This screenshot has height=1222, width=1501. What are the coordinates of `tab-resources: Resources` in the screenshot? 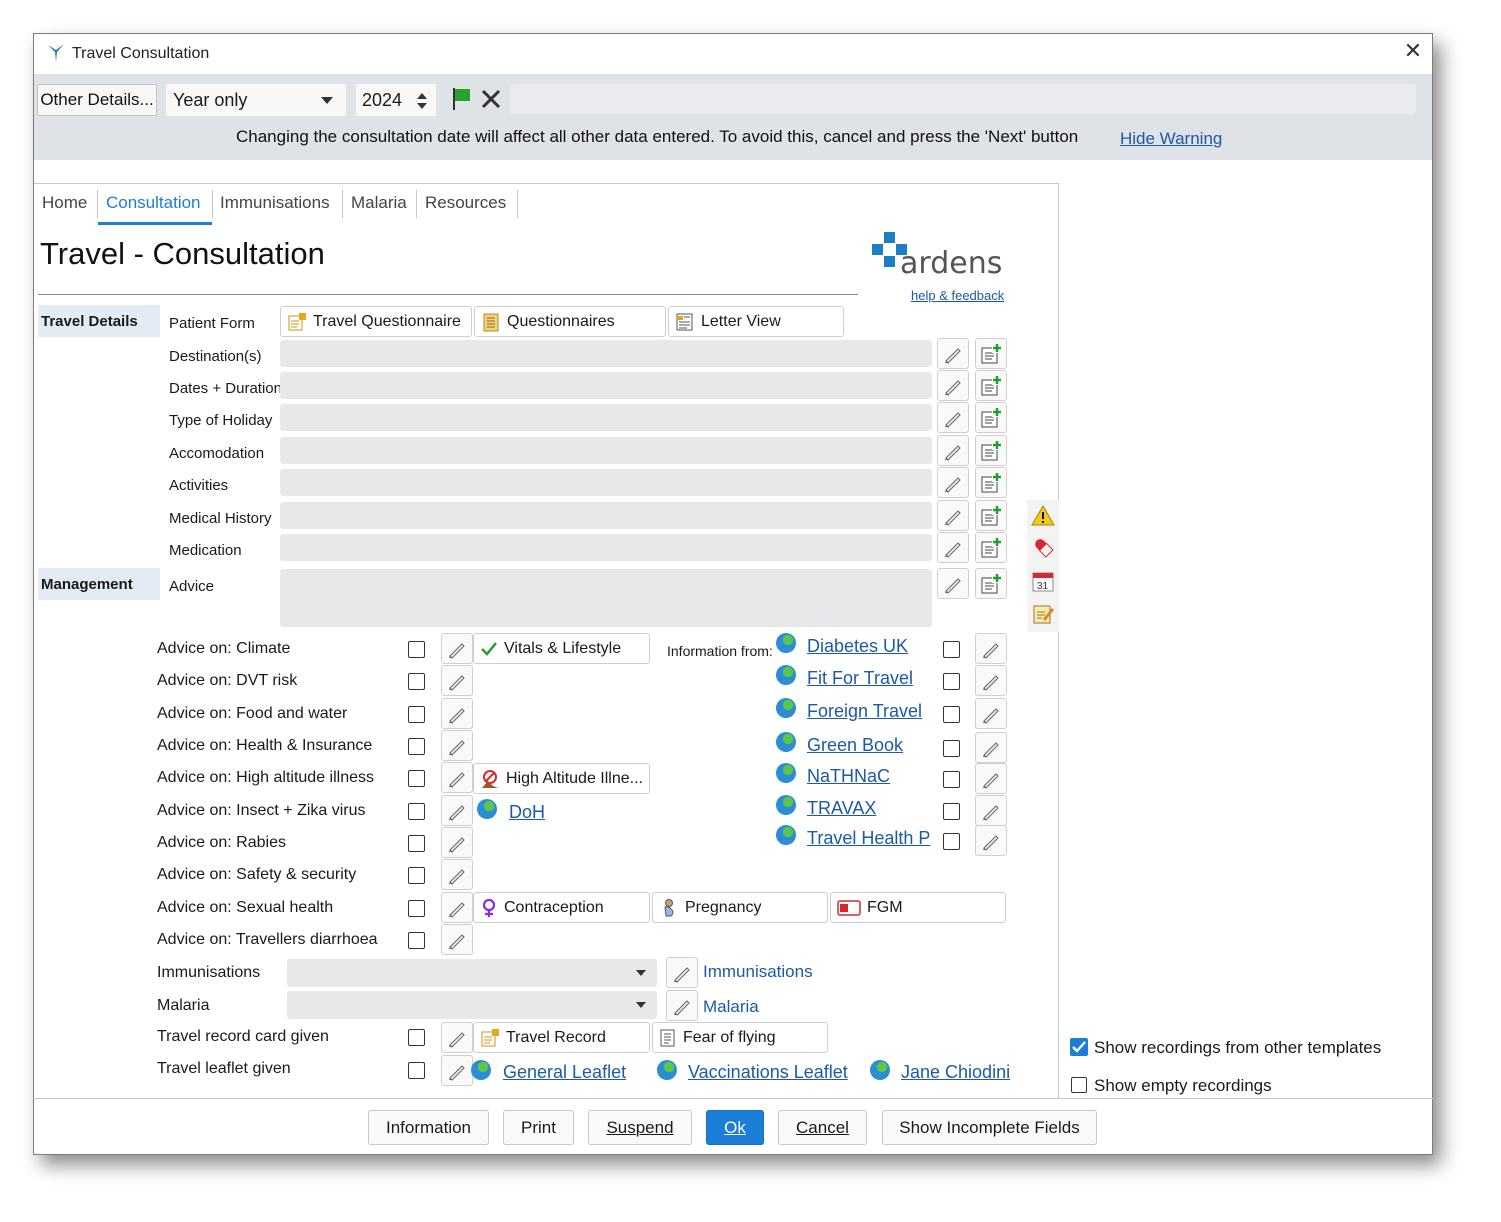 It's located at (465, 203).